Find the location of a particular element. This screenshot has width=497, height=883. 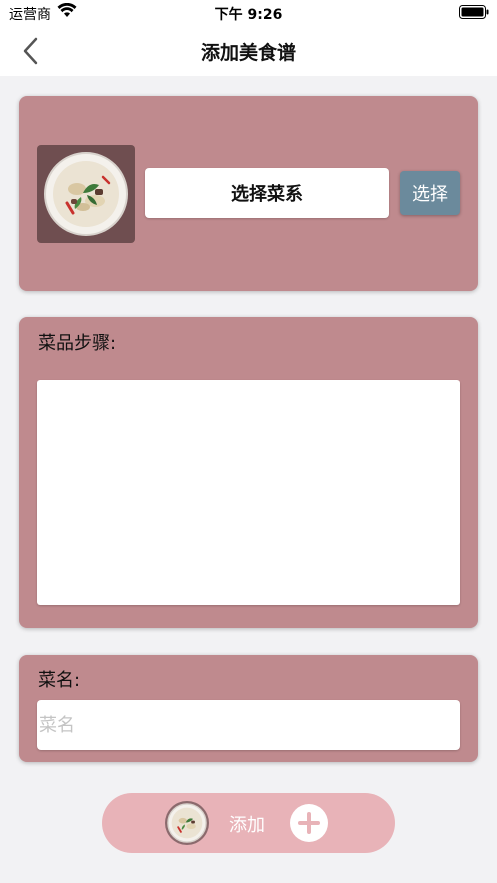

add-button-label: 添加 is located at coordinates (247, 825).